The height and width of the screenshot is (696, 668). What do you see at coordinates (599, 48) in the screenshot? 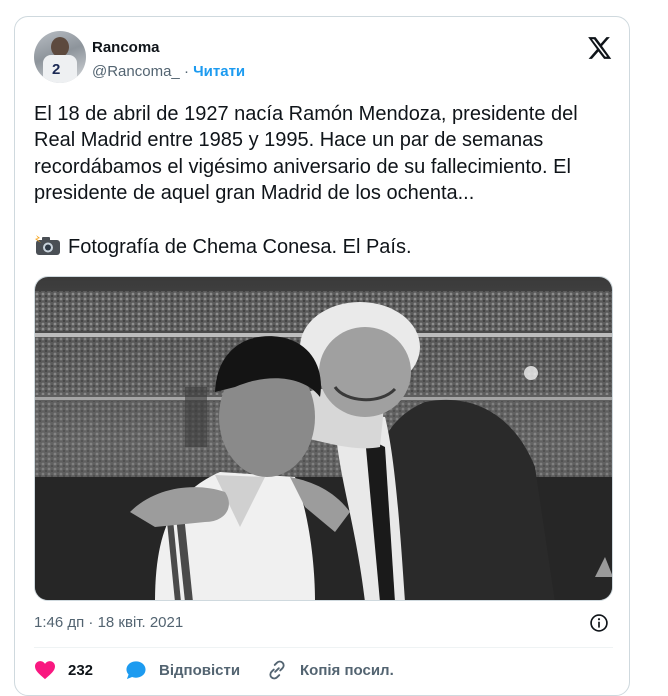
I see `x-logo-icon` at bounding box center [599, 48].